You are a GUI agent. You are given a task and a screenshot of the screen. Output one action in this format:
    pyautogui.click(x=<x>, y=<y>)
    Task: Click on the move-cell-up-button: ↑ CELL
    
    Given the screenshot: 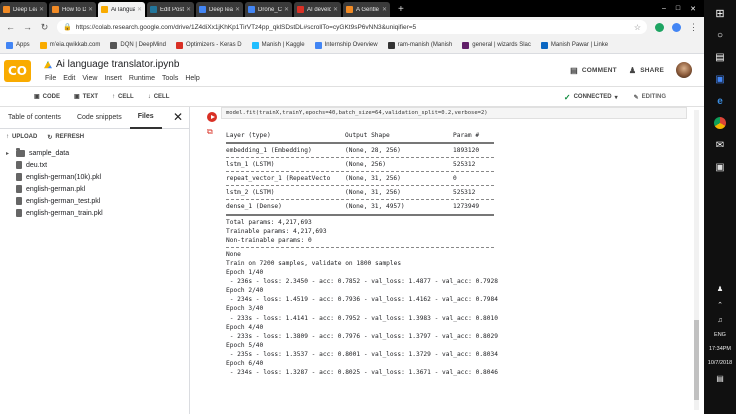 What is the action you would take?
    pyautogui.click(x=123, y=97)
    